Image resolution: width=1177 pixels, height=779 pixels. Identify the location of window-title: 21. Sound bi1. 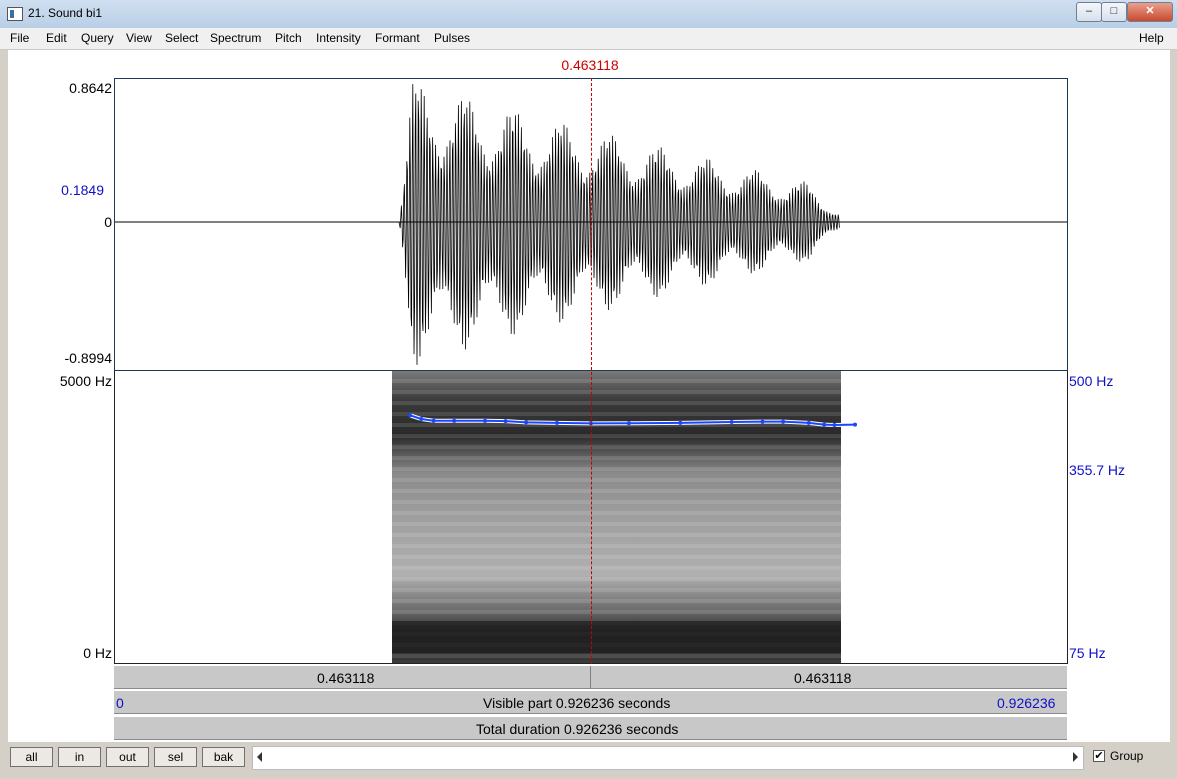
(65, 13).